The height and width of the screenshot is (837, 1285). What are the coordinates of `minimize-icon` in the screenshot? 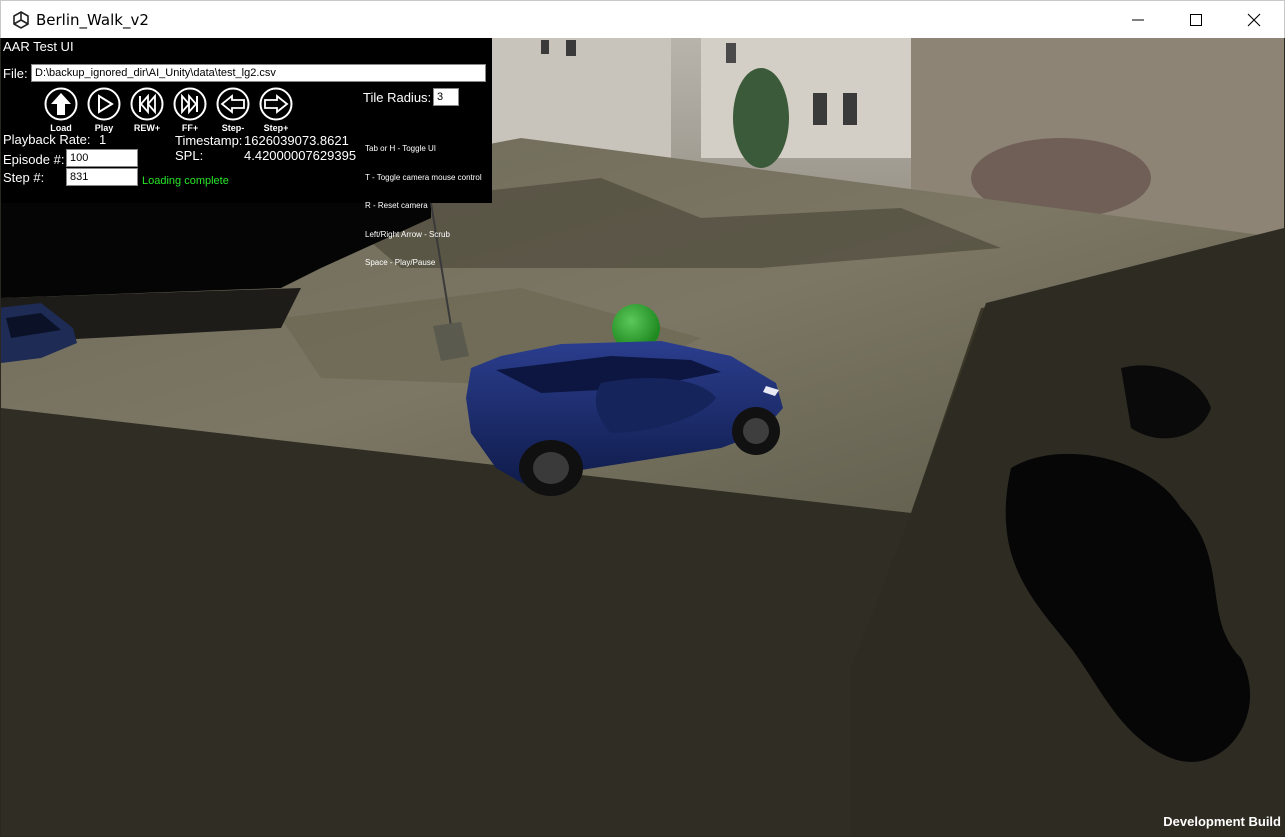 It's located at (1138, 19).